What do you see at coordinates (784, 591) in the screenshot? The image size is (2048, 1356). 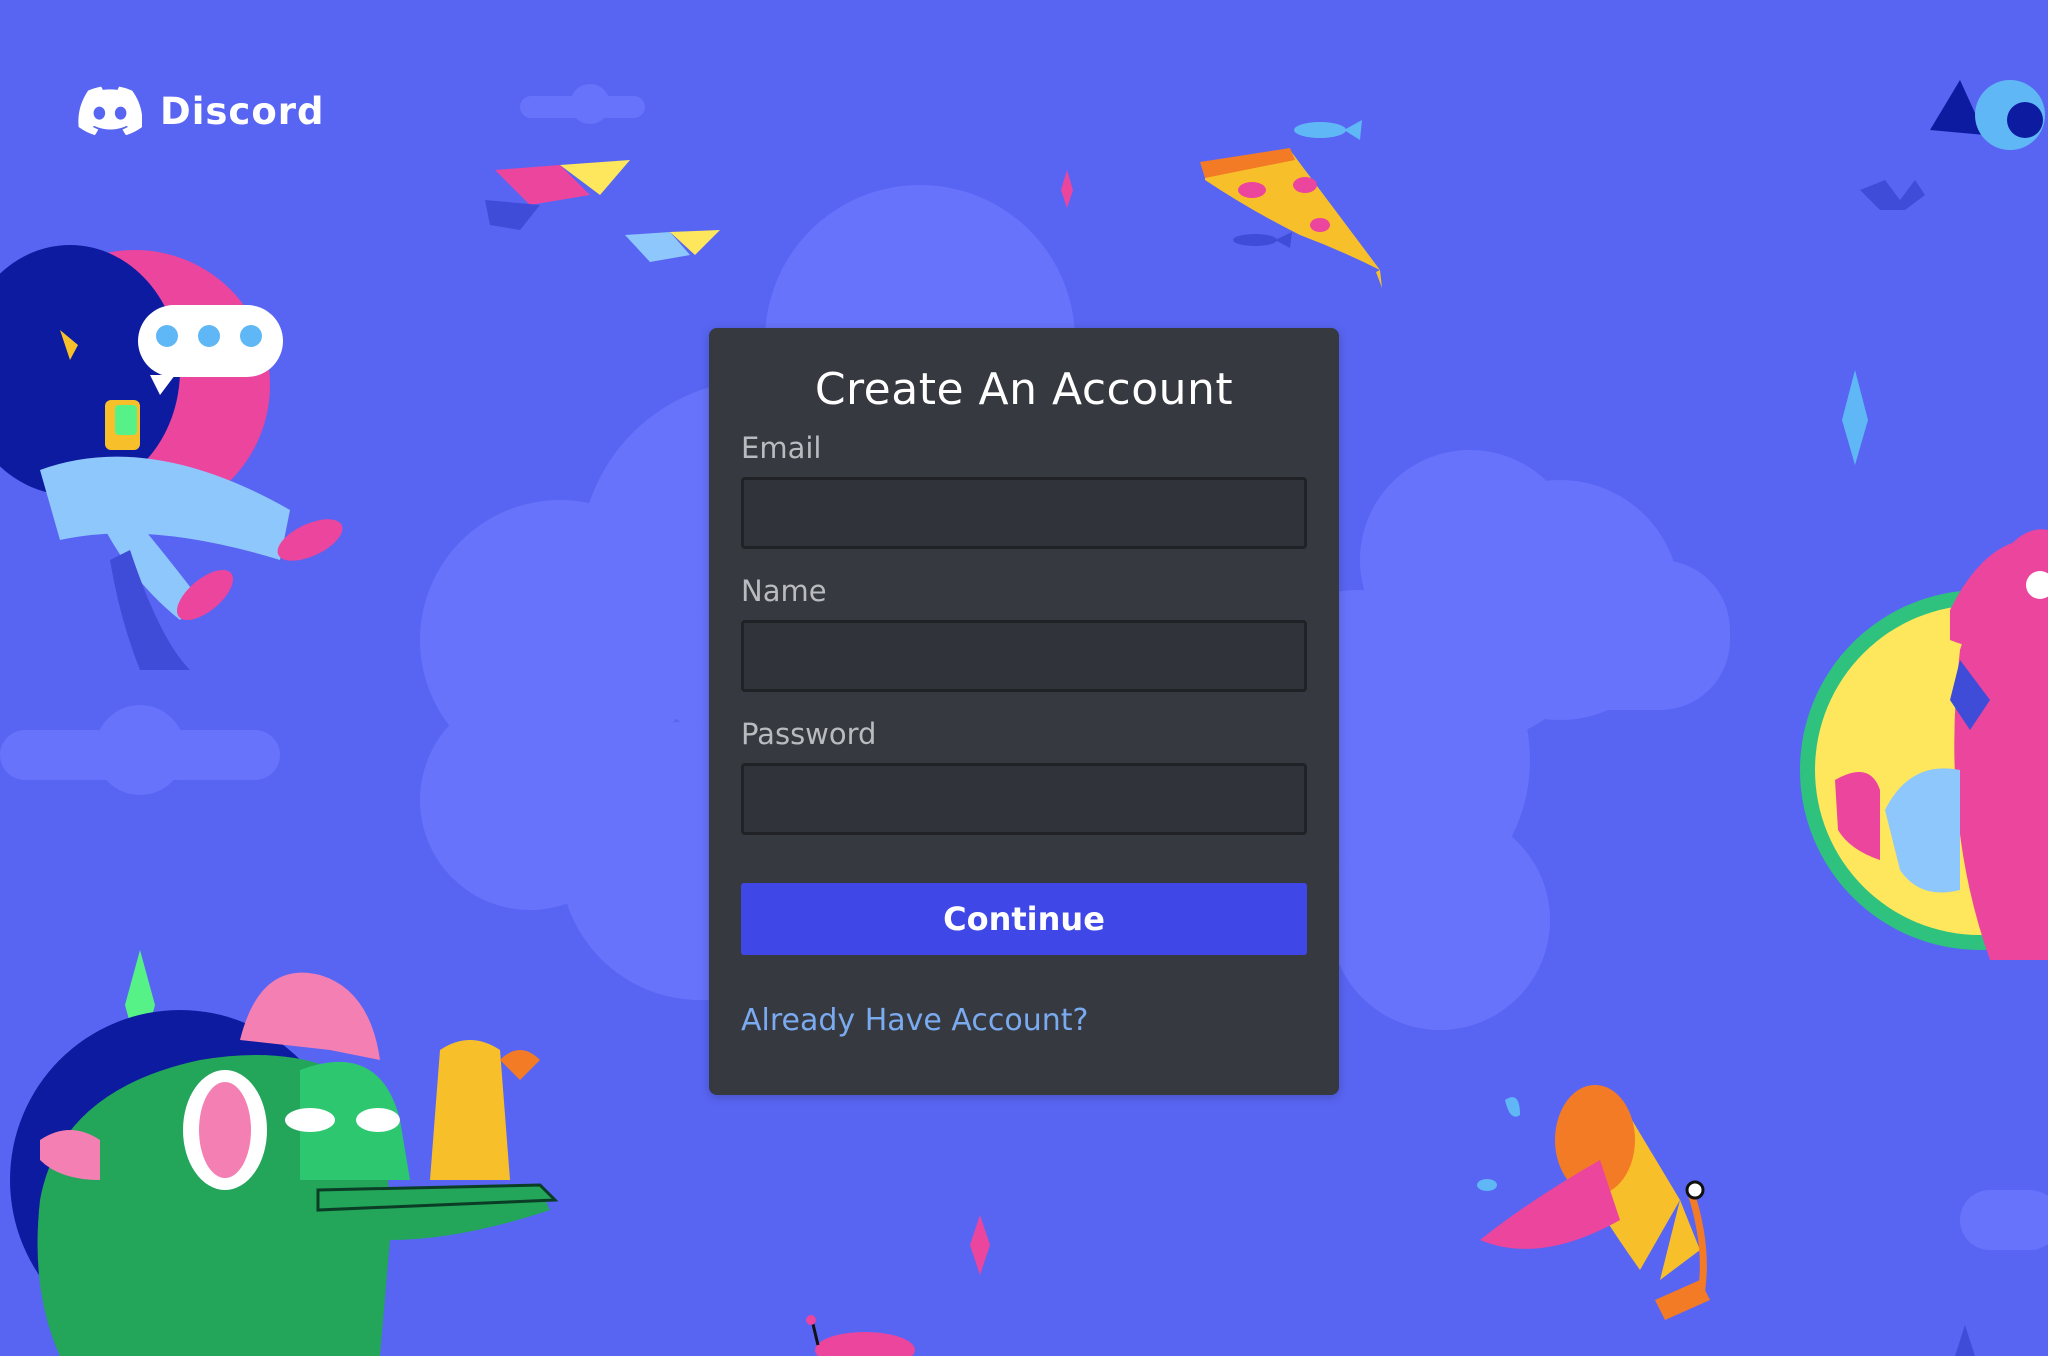 I see `name-label: Name` at bounding box center [784, 591].